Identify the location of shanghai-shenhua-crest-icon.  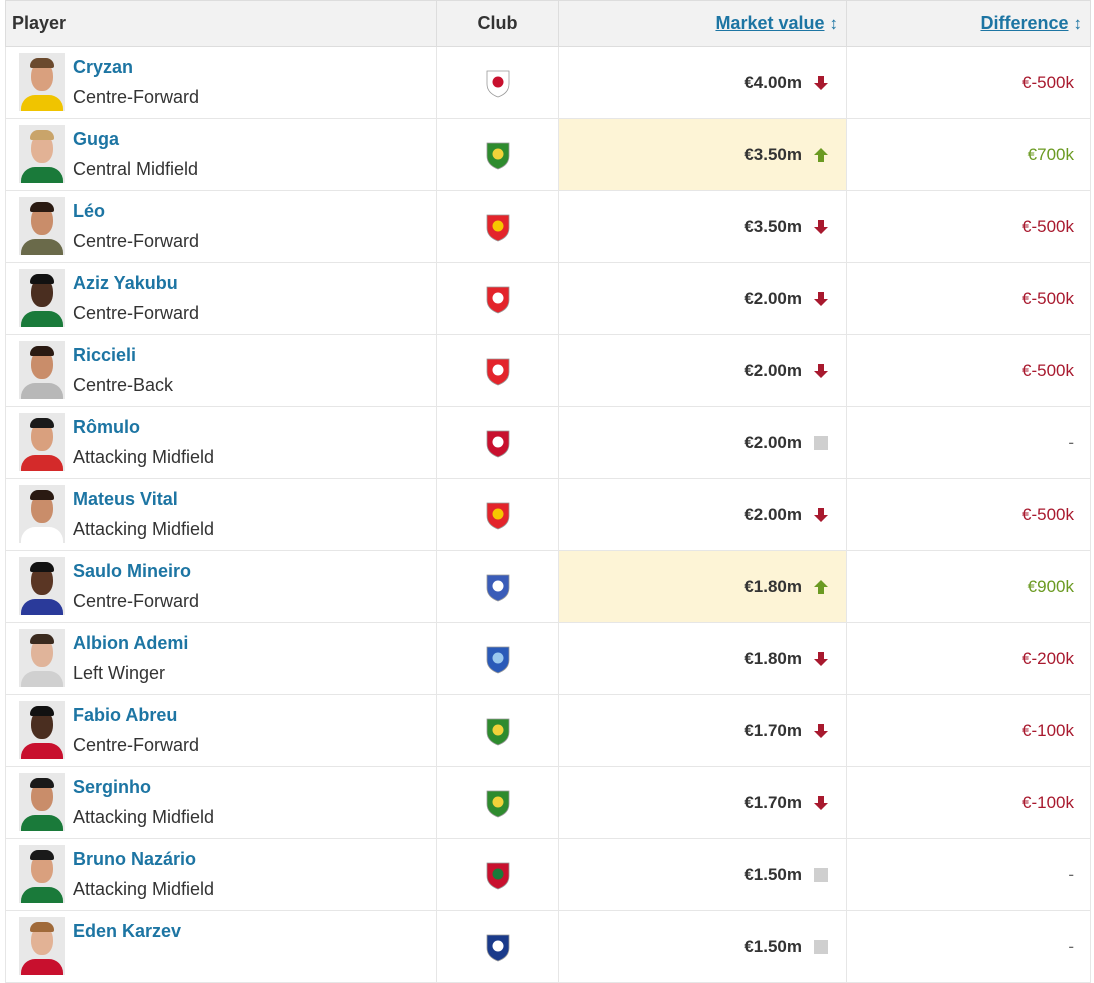
(498, 587).